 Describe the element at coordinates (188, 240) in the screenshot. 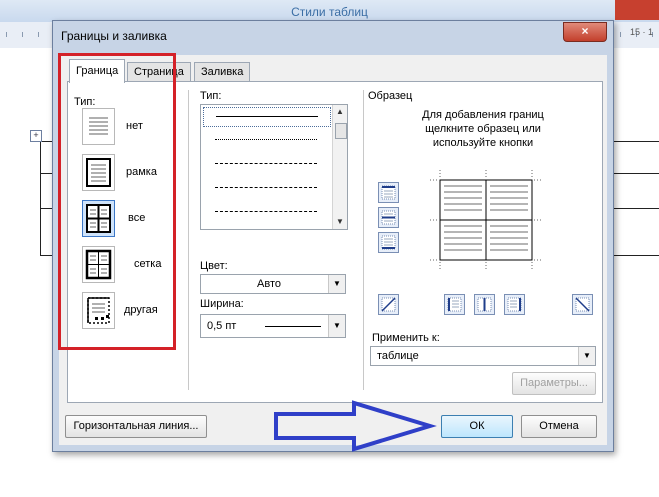

I see `separator-left` at that location.